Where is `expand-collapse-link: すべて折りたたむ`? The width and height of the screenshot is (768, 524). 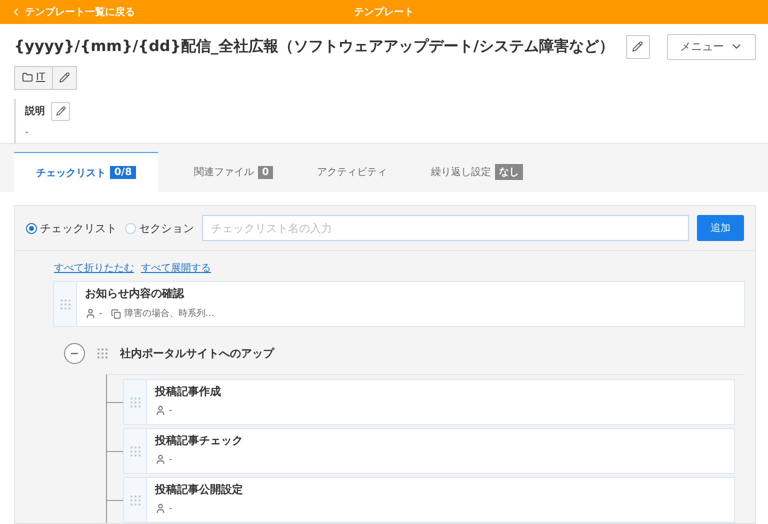
expand-collapse-link: すべて折りたたむ is located at coordinates (94, 268).